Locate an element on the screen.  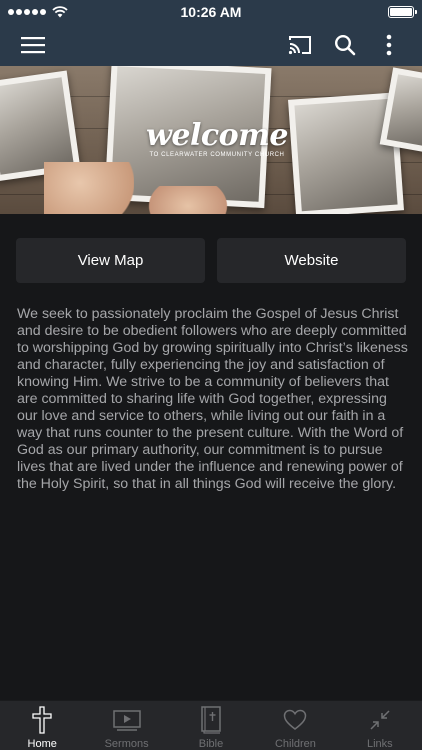
status-bar: 10:26 AM is located at coordinates (211, 12).